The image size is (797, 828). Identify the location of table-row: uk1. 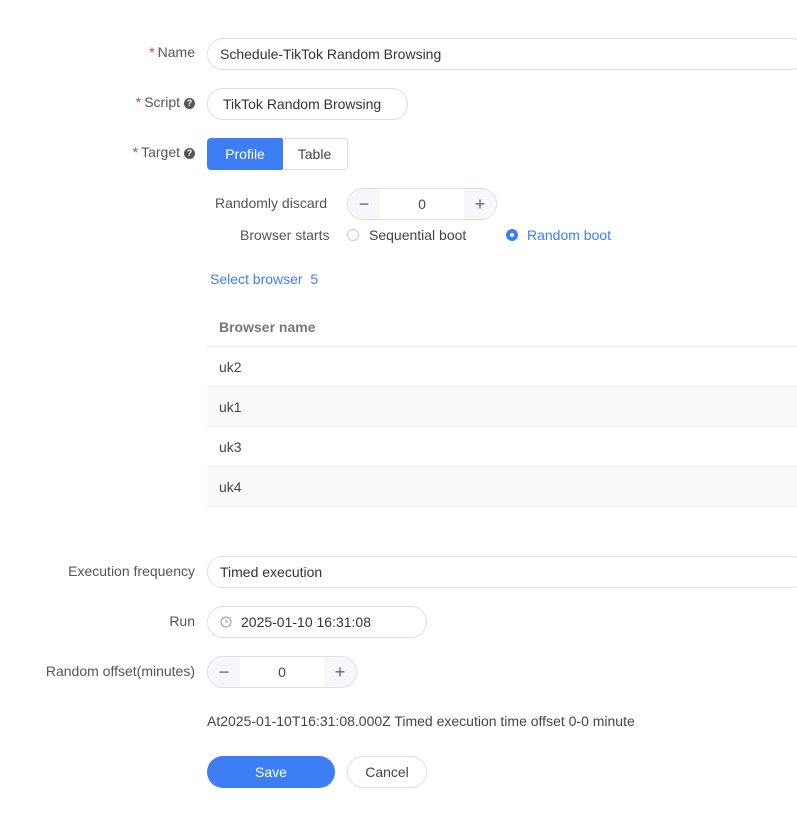
(502, 407).